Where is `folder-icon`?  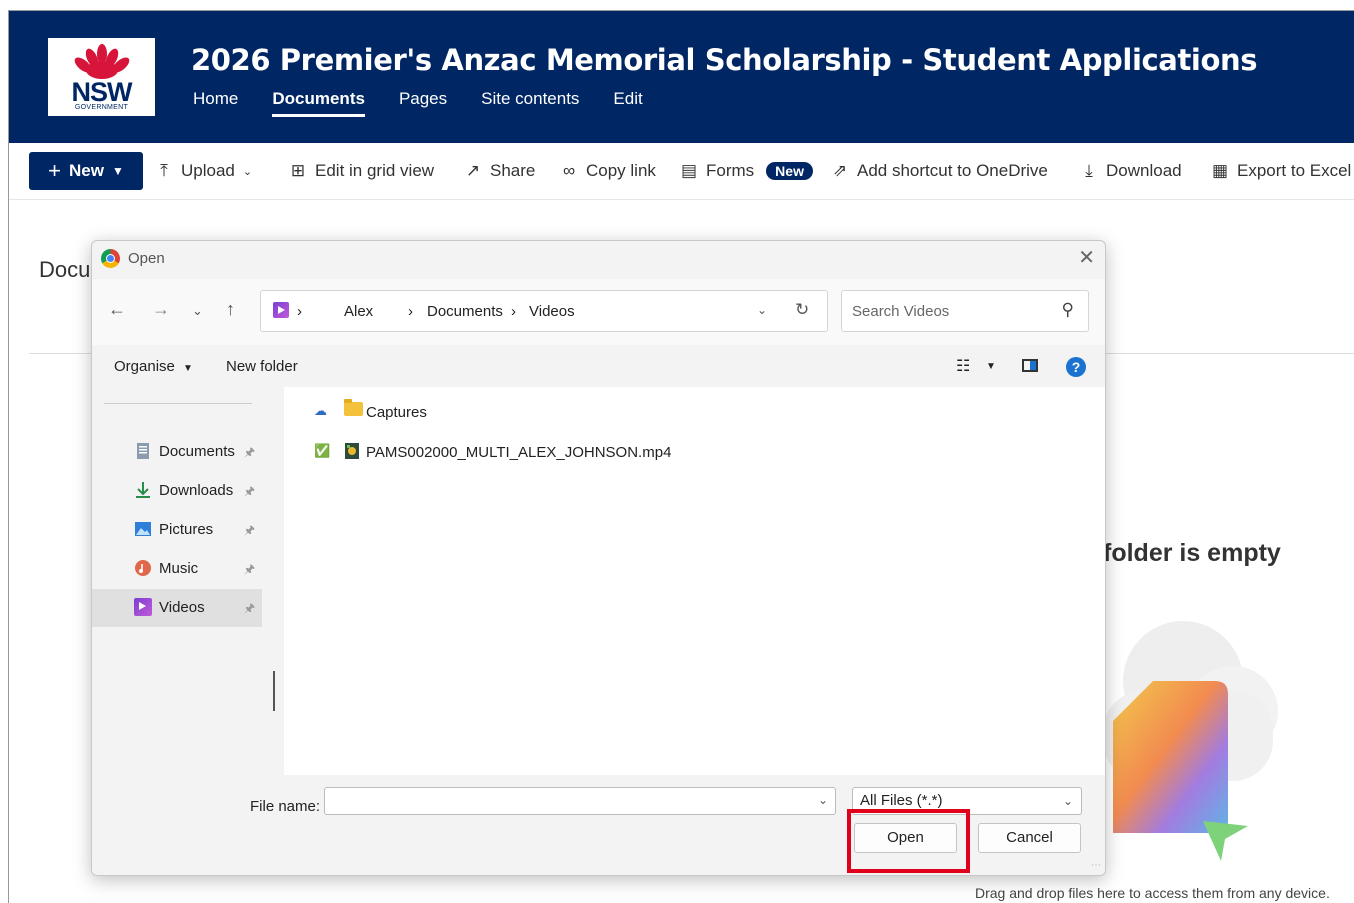 folder-icon is located at coordinates (353, 407).